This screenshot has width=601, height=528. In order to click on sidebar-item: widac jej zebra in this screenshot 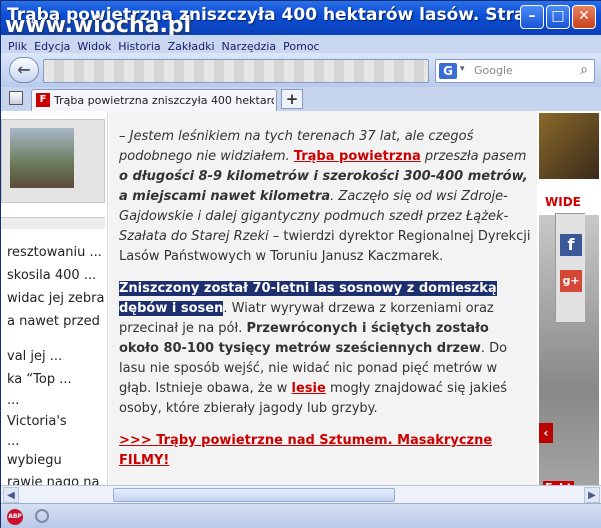, I will do `click(55, 298)`.